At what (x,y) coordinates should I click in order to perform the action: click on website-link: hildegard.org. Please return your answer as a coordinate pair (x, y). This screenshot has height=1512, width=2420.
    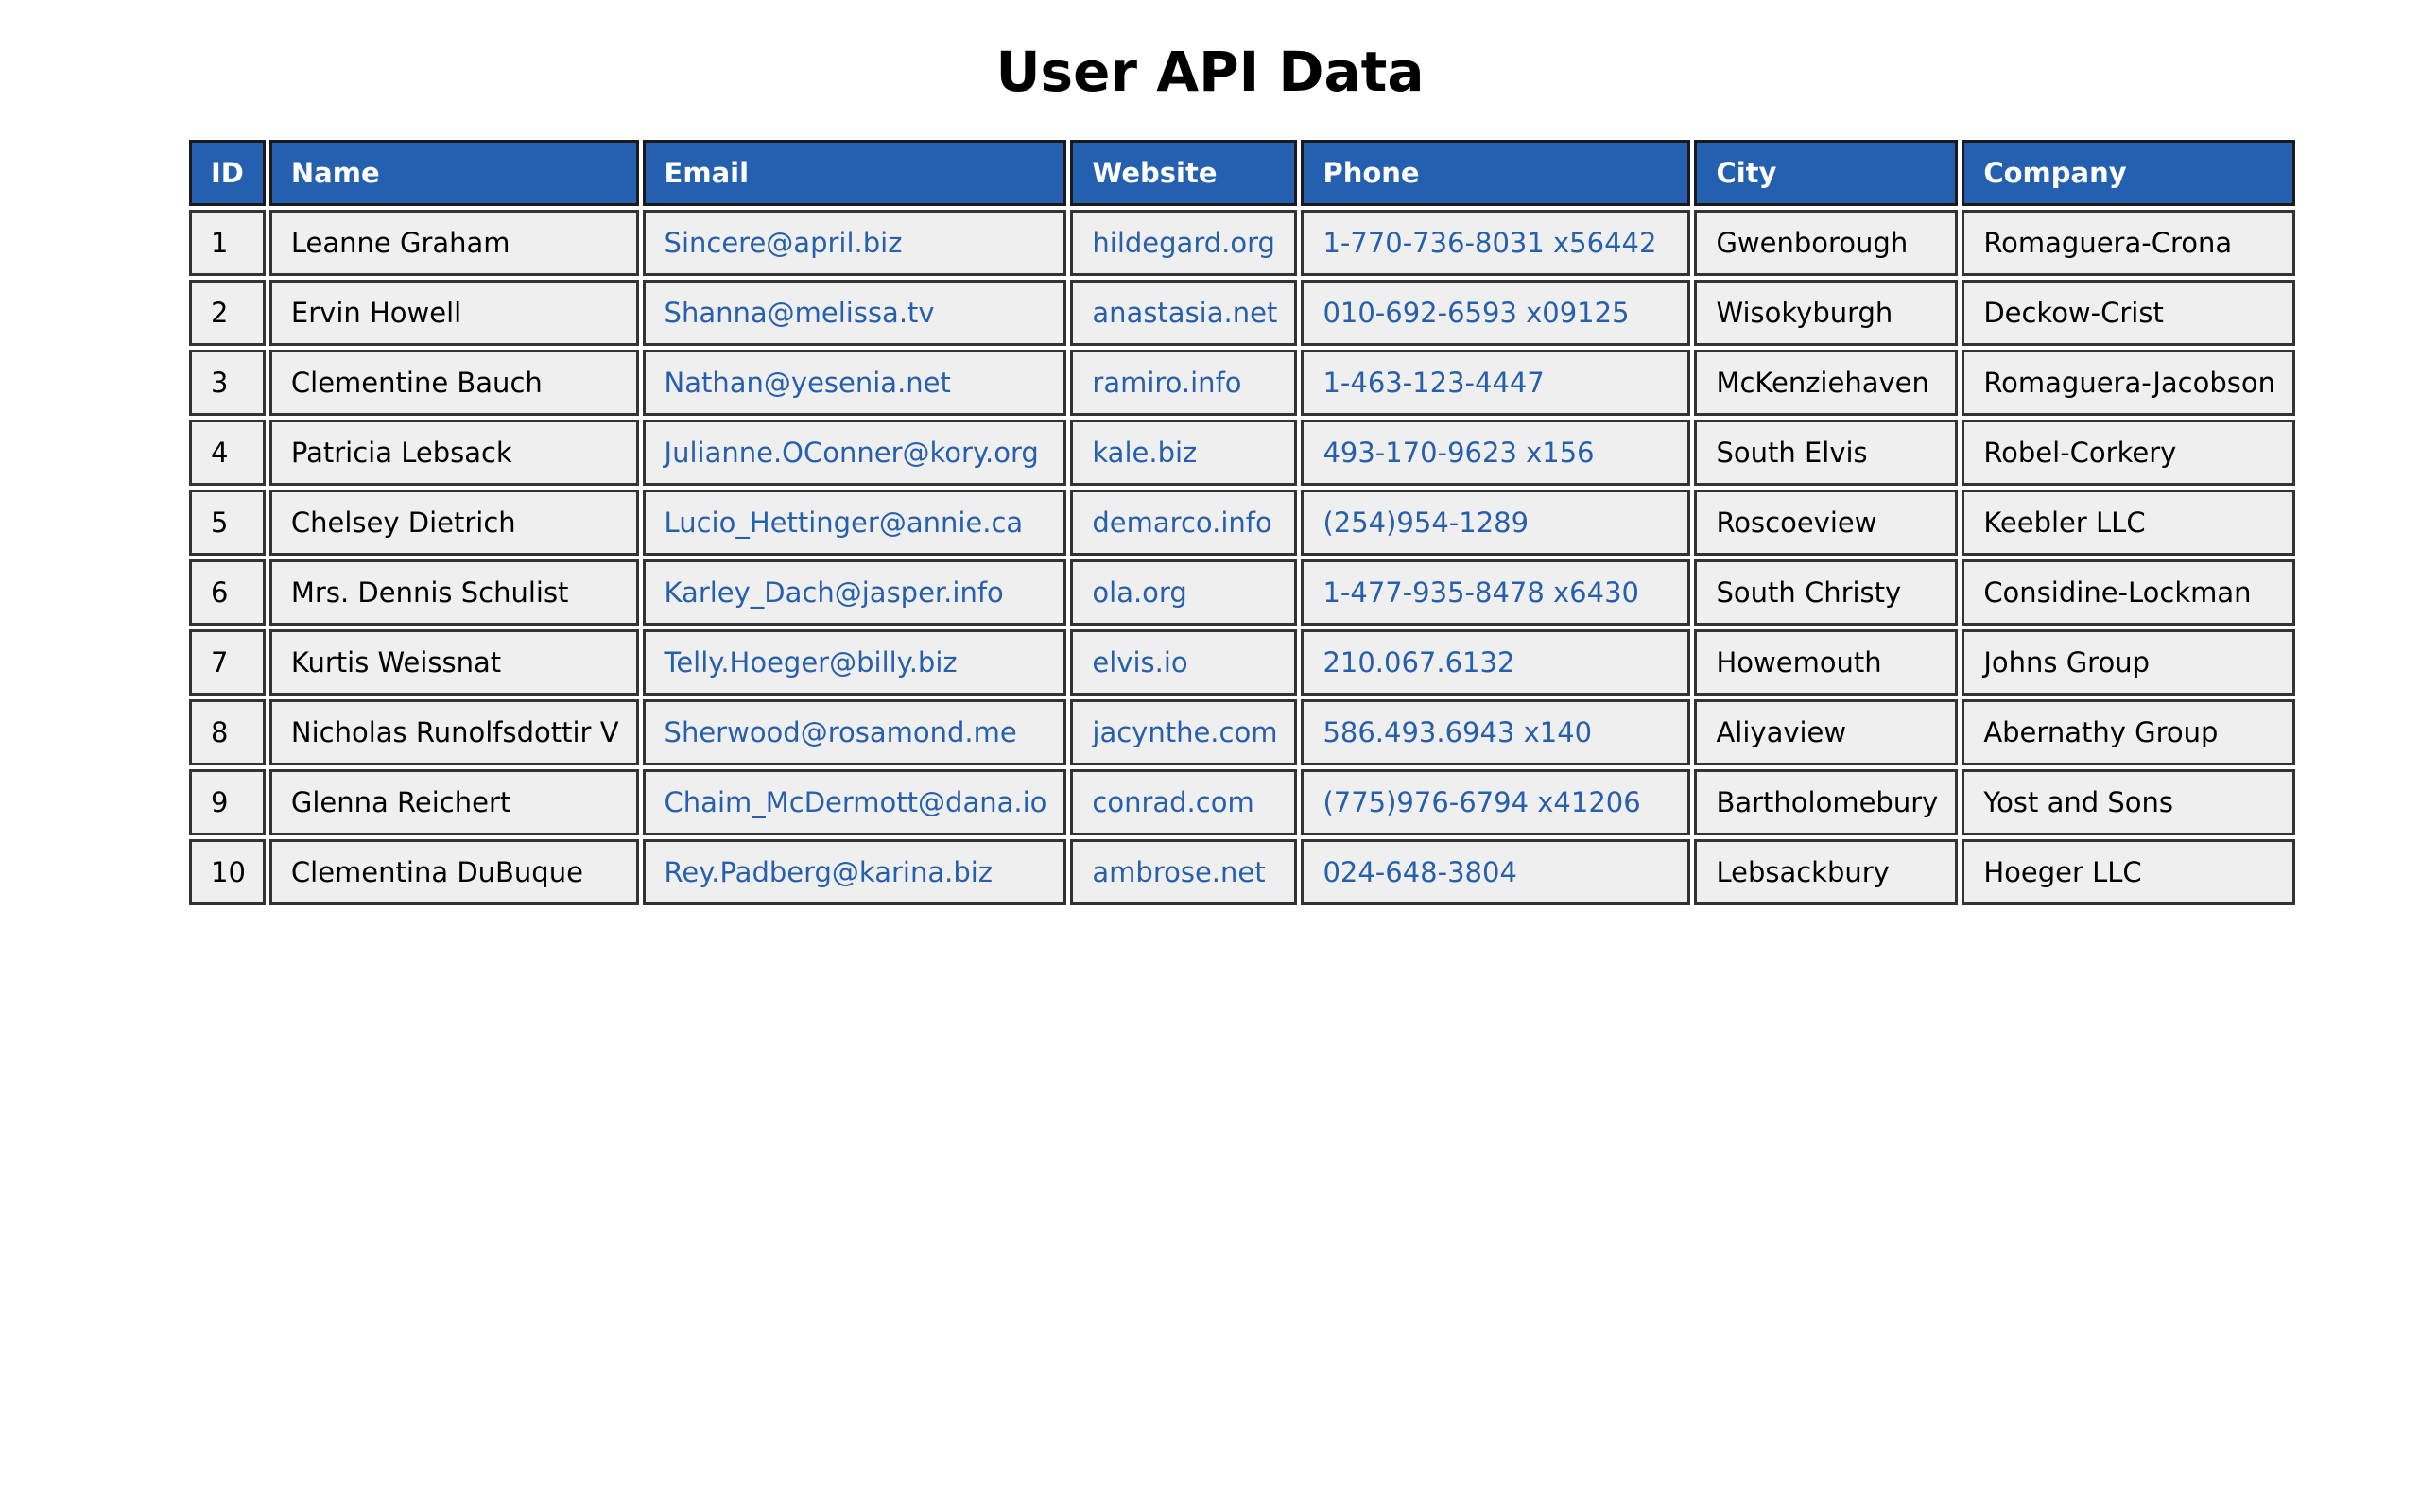
    Looking at the image, I should click on (1183, 243).